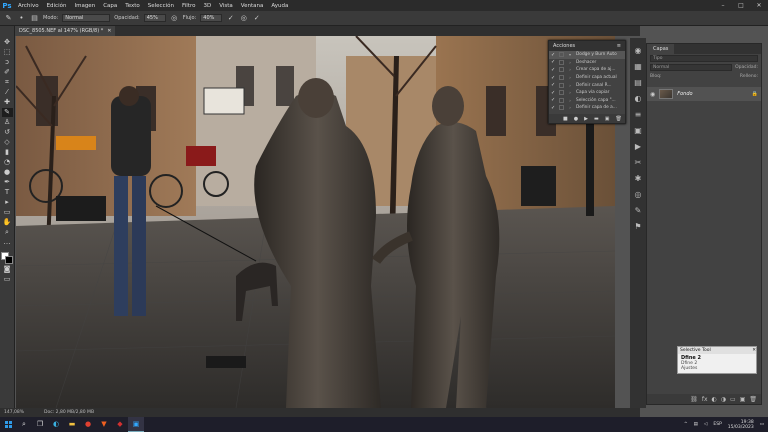 The image size is (768, 432). I want to click on airbrush-icon: ✓, so click(230, 18).